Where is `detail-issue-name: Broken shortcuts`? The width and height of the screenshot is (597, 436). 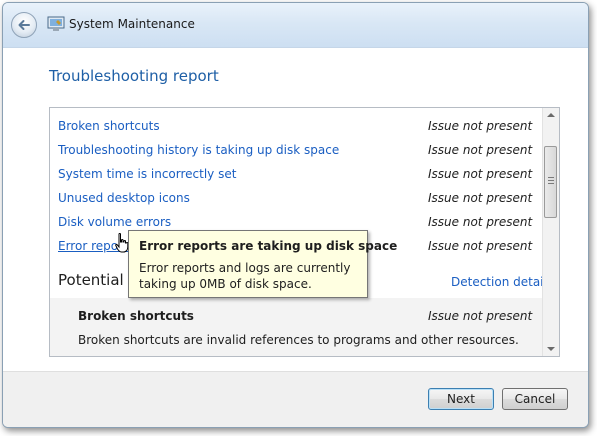
detail-issue-name: Broken shortcuts is located at coordinates (136, 316).